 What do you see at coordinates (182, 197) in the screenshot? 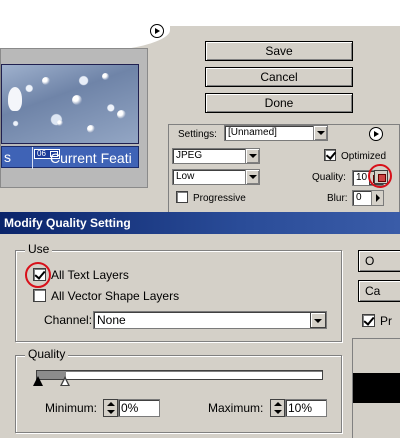
I see `progressive-checkbox` at bounding box center [182, 197].